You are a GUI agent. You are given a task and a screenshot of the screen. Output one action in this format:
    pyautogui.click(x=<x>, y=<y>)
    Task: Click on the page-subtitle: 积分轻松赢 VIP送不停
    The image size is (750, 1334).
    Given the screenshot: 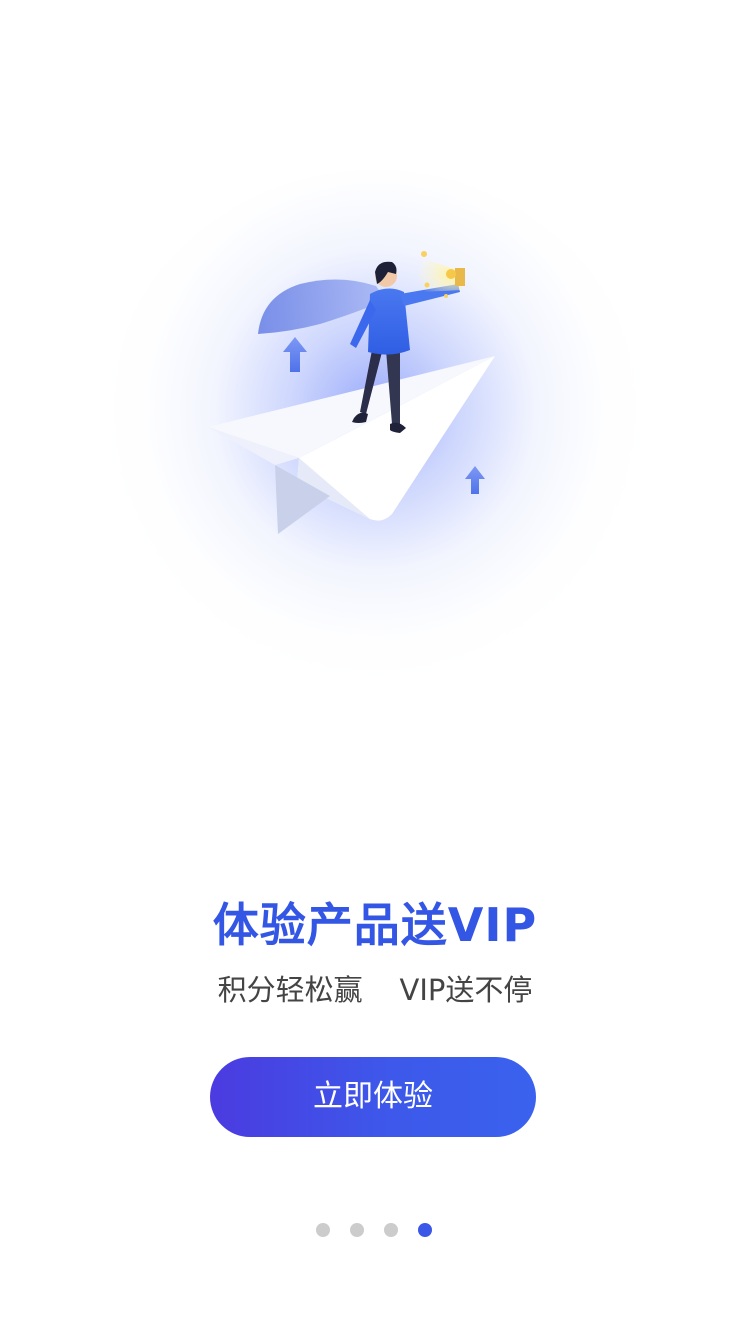 What is the action you would take?
    pyautogui.click(x=375, y=990)
    